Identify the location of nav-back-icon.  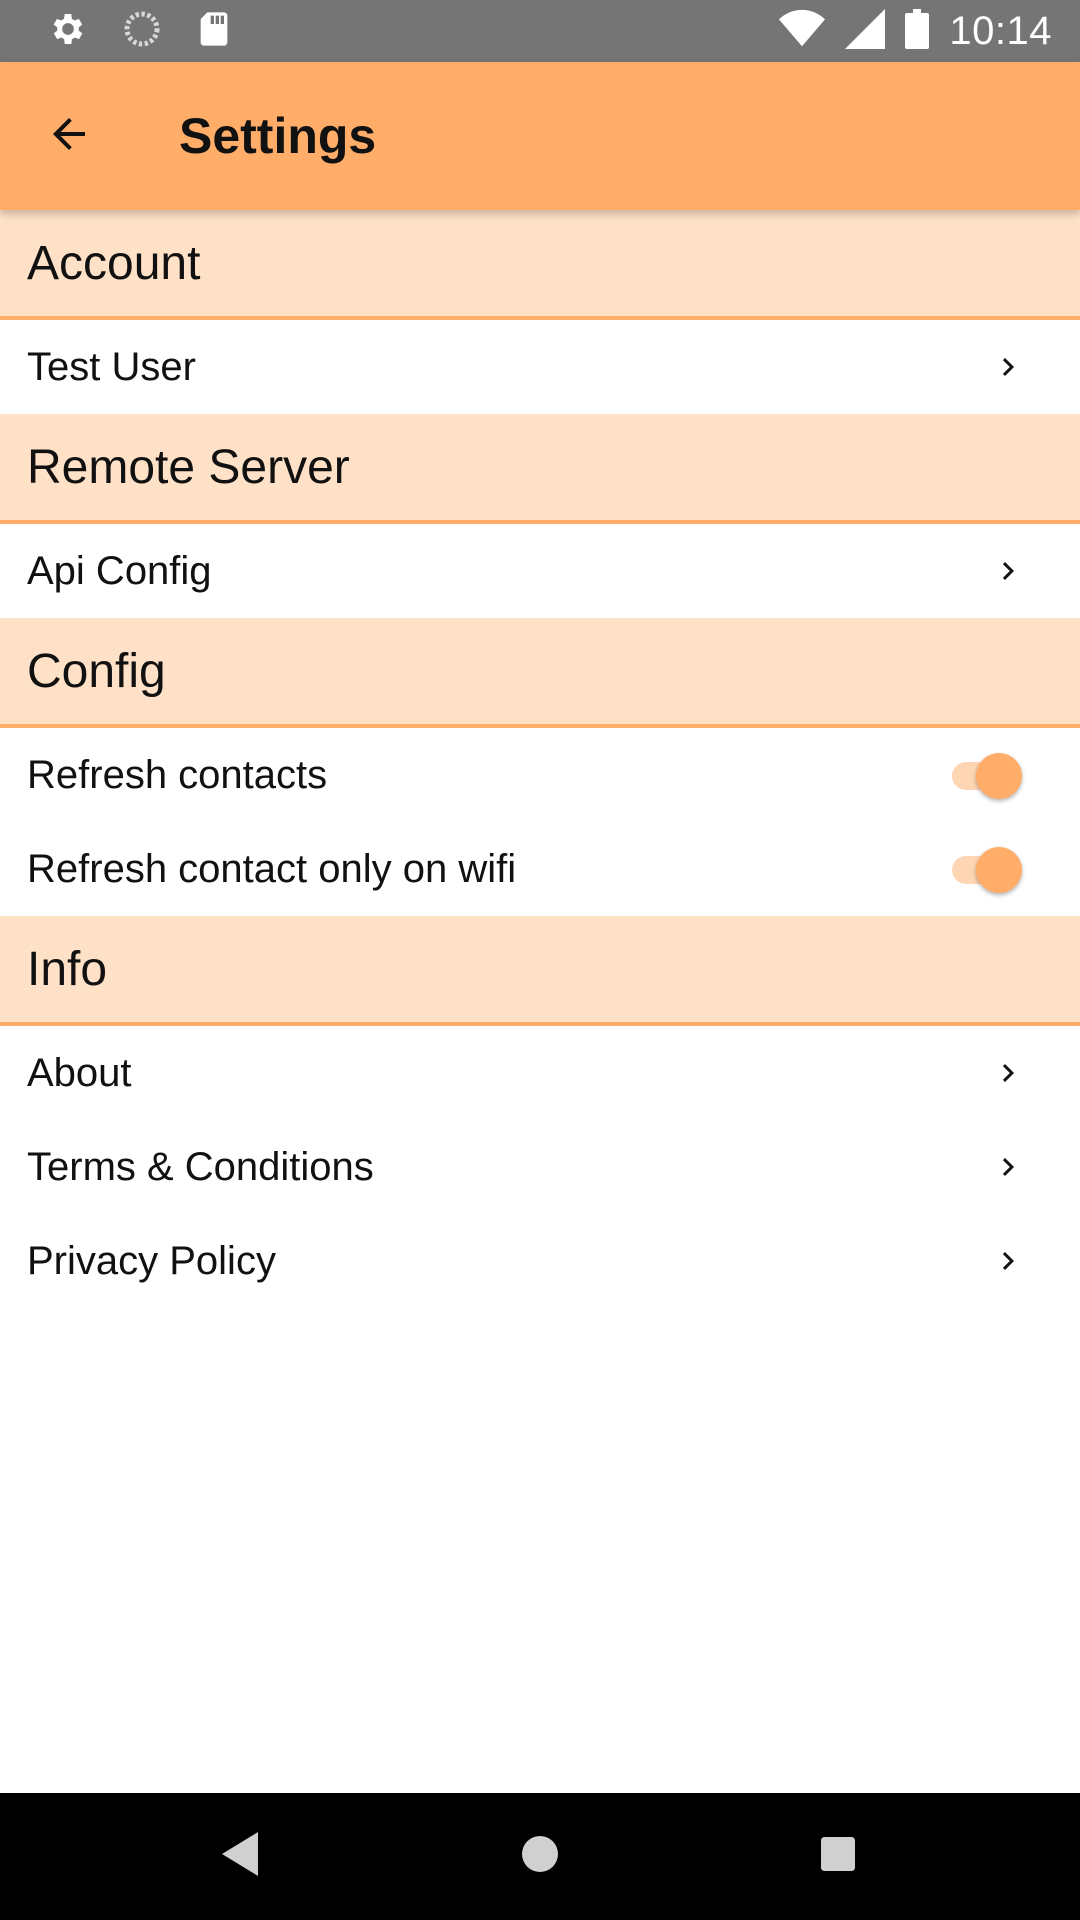
(242, 1856).